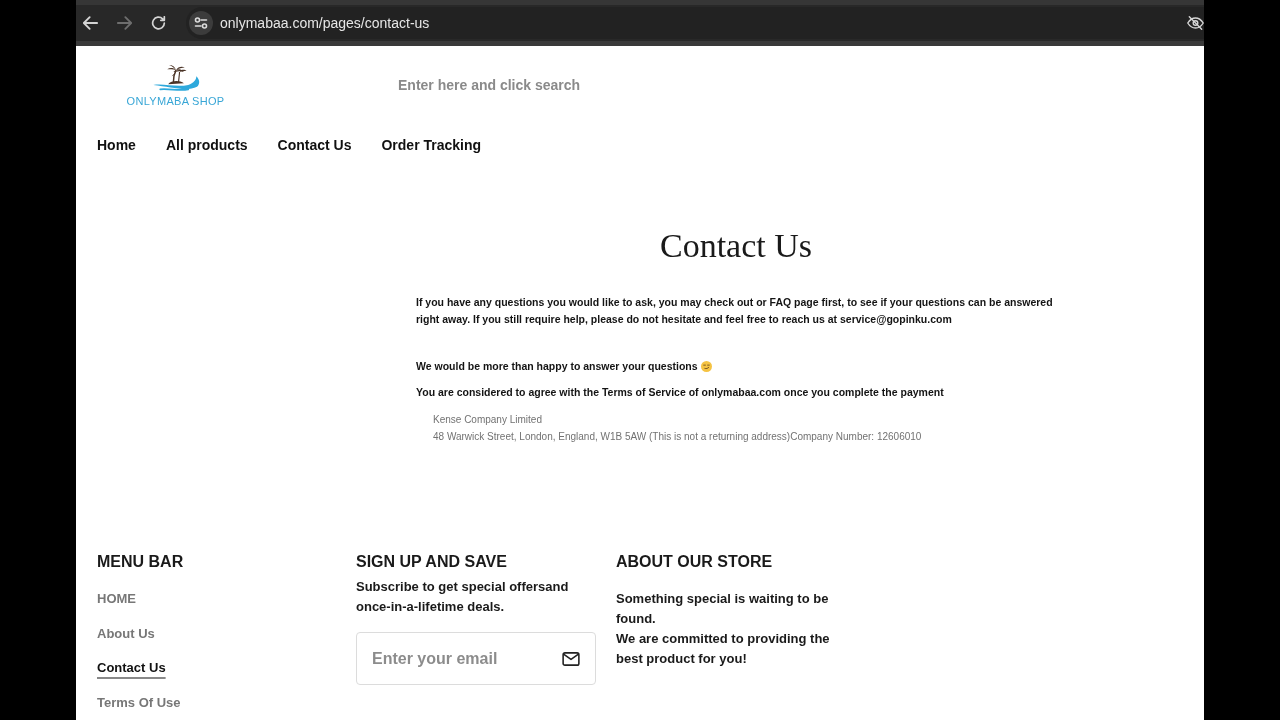 The width and height of the screenshot is (1280, 720). Describe the element at coordinates (124, 23) in the screenshot. I see `right-arrow-icon` at that location.